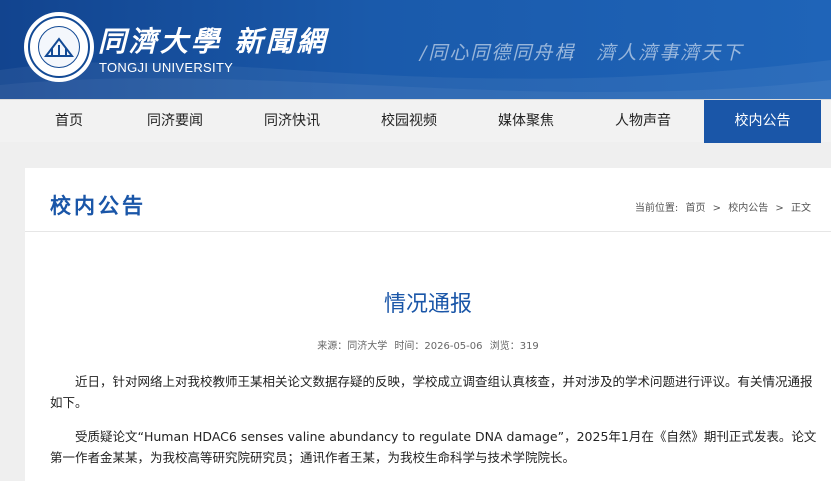  Describe the element at coordinates (98, 205) in the screenshot. I see `section-title: 校内公告` at that location.